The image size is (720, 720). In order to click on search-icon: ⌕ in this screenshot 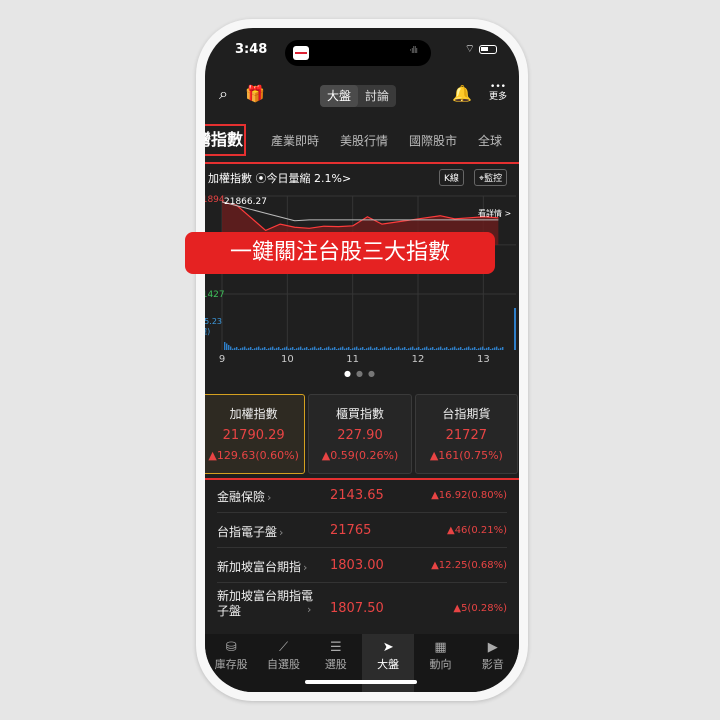, I will do `click(223, 94)`.